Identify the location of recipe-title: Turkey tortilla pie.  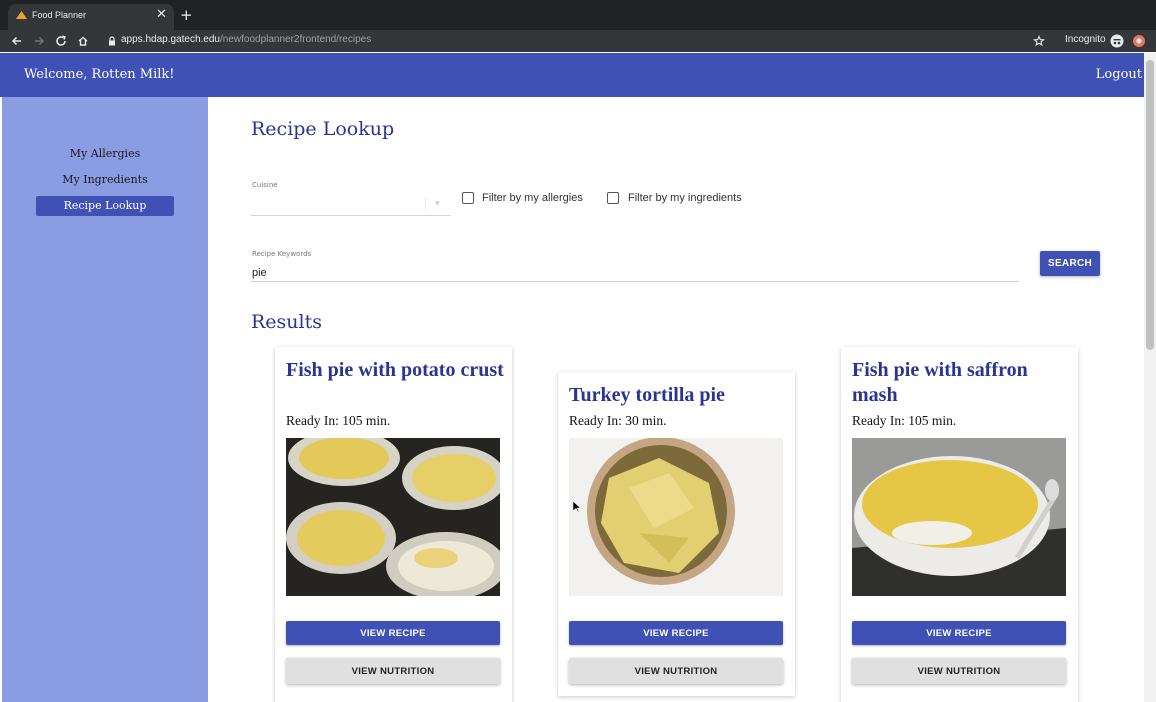
(647, 395).